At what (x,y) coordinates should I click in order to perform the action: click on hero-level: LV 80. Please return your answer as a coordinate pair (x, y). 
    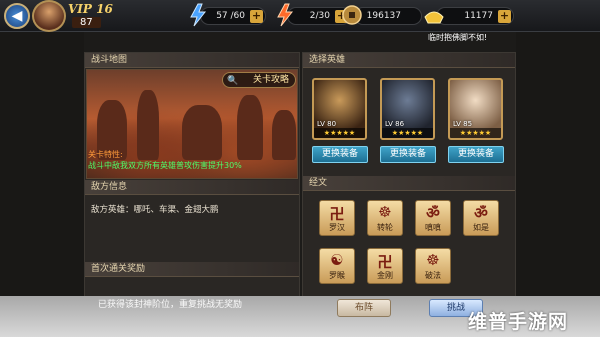
    Looking at the image, I should click on (327, 124).